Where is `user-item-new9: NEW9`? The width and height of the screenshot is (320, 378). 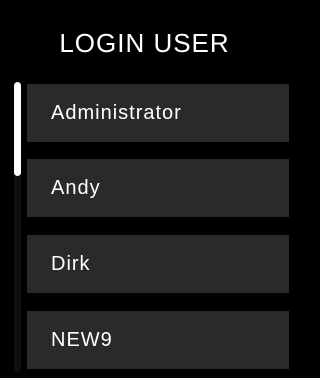 user-item-new9: NEW9 is located at coordinates (158, 340).